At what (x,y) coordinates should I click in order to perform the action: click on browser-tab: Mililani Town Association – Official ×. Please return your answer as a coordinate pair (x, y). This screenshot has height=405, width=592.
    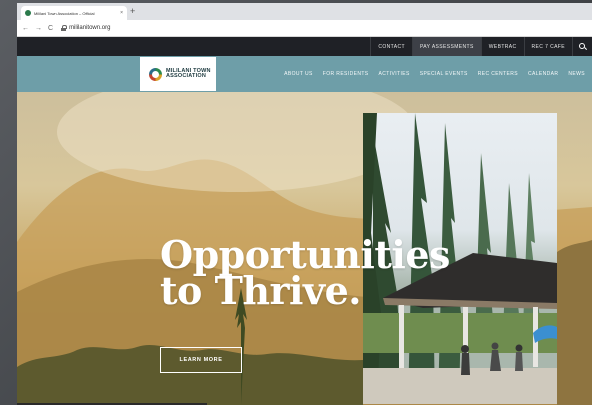
    Looking at the image, I should click on (74, 13).